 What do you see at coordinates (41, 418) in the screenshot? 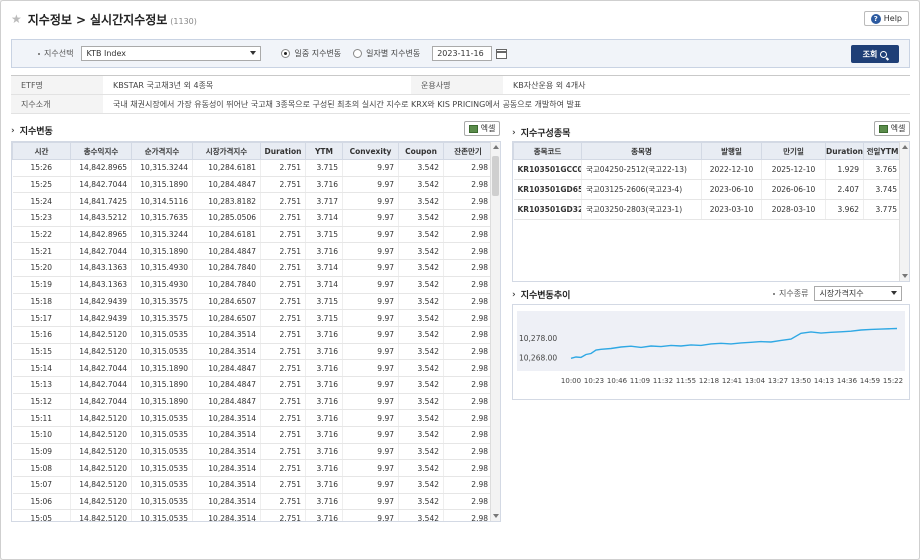
I see `index-change-cell: 15:11` at bounding box center [41, 418].